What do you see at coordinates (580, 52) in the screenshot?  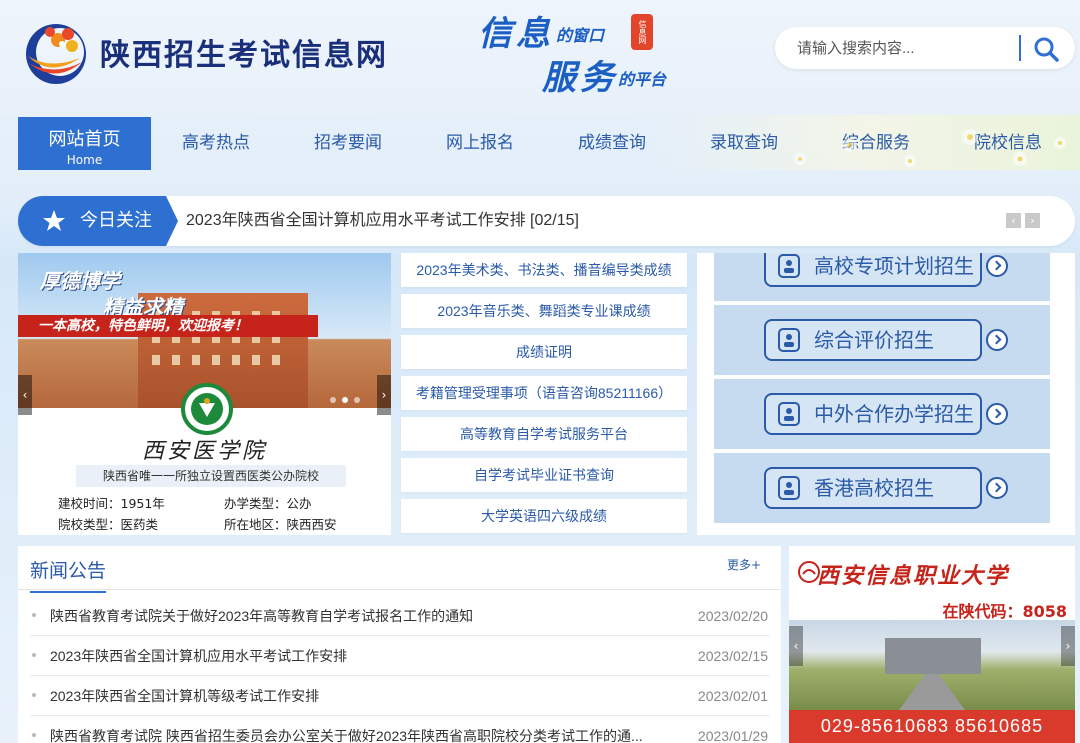 I see `slogan: 信息 的窗口 信息网 服务 的平台` at bounding box center [580, 52].